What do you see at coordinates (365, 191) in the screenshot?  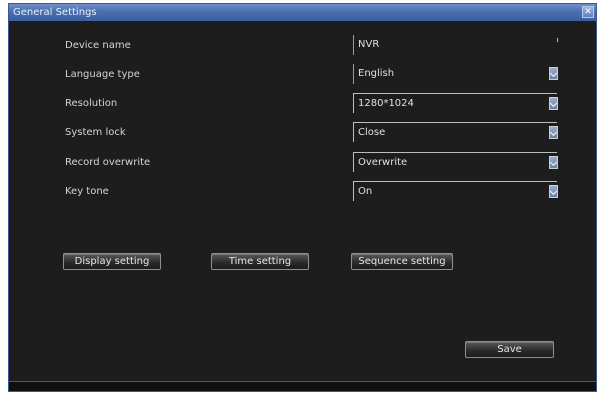 I see `key-tone-value: On` at bounding box center [365, 191].